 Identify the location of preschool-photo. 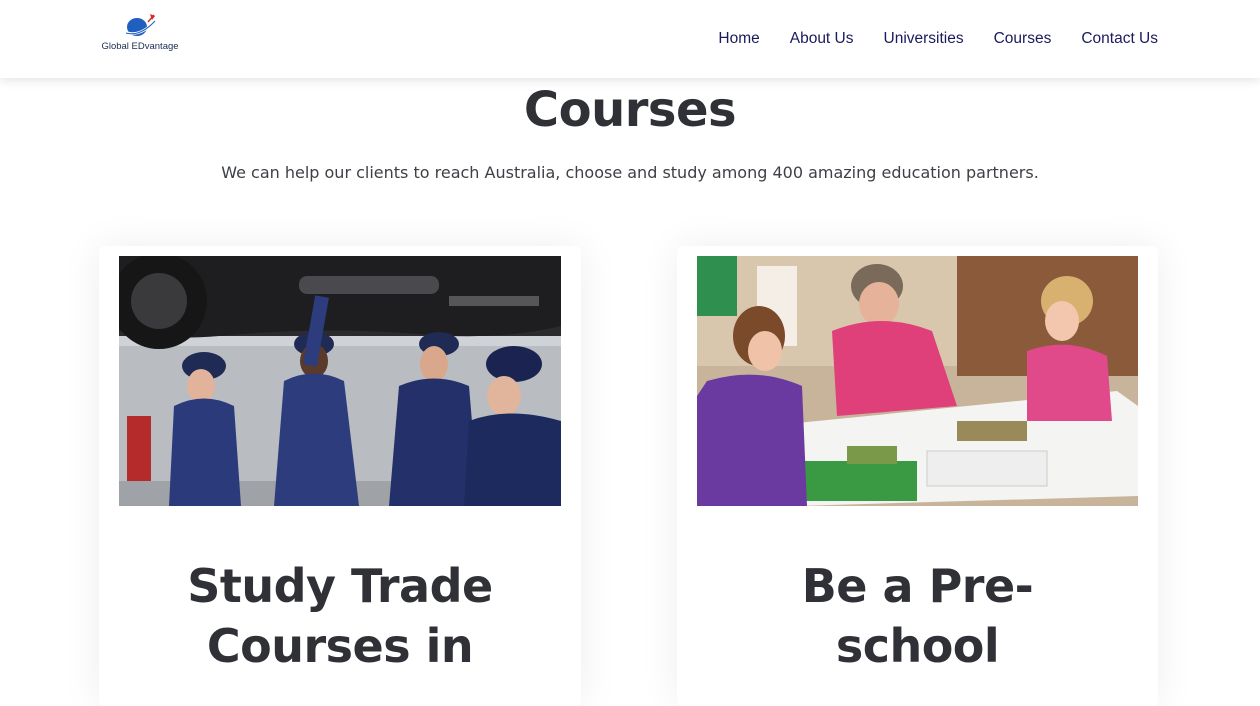
(917, 381).